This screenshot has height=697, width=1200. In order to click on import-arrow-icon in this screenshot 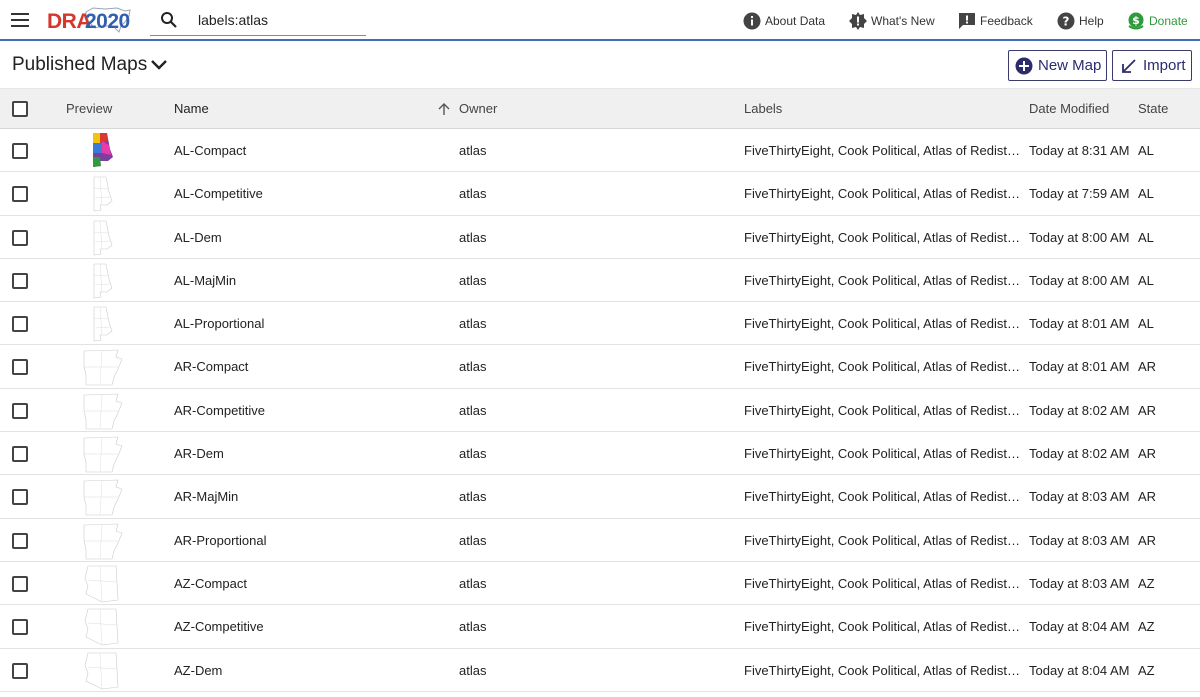, I will do `click(1129, 65)`.